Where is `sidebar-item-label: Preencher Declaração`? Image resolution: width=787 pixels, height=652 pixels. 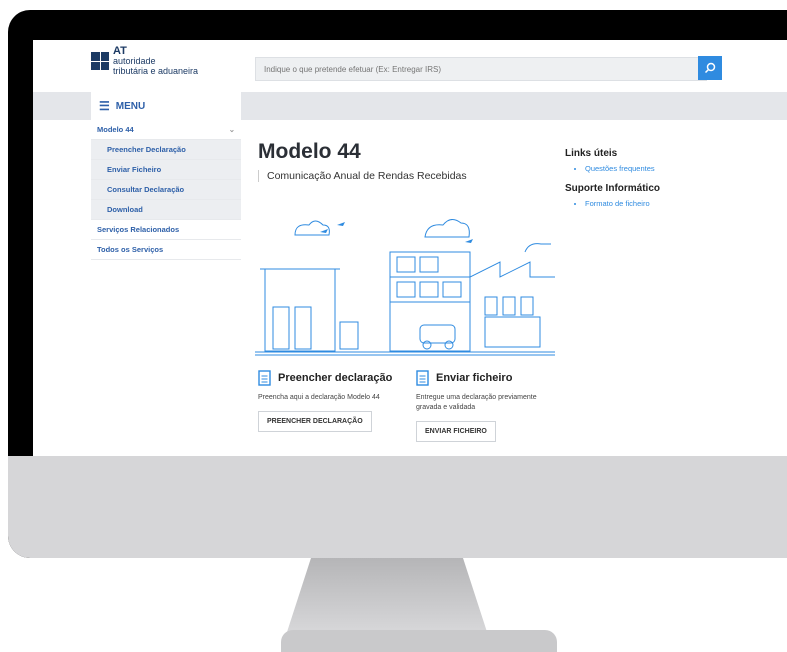
sidebar-item-label: Preencher Declaração is located at coordinates (146, 149).